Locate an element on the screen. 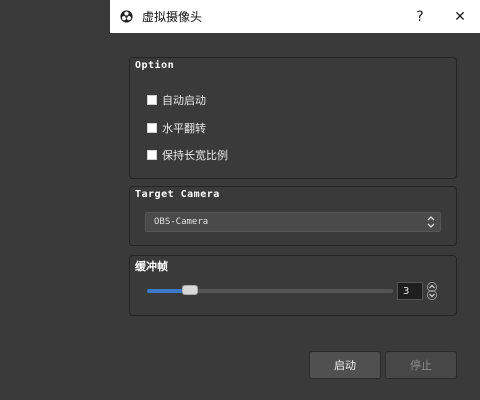 The width and height of the screenshot is (480, 400). buffer-slider is located at coordinates (270, 290).